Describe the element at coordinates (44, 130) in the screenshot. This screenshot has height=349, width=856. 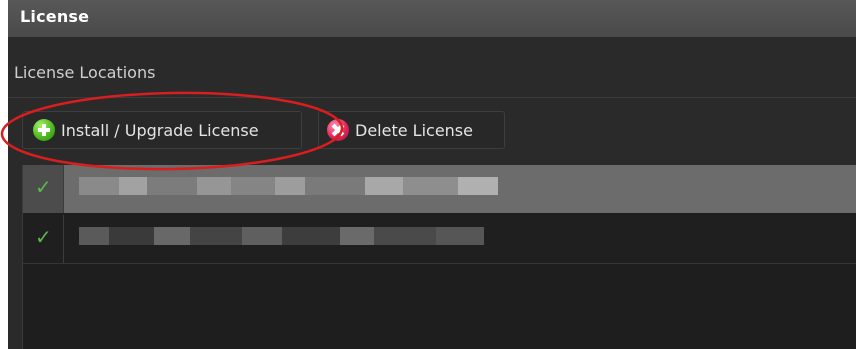
I see `add-circle-icon` at that location.